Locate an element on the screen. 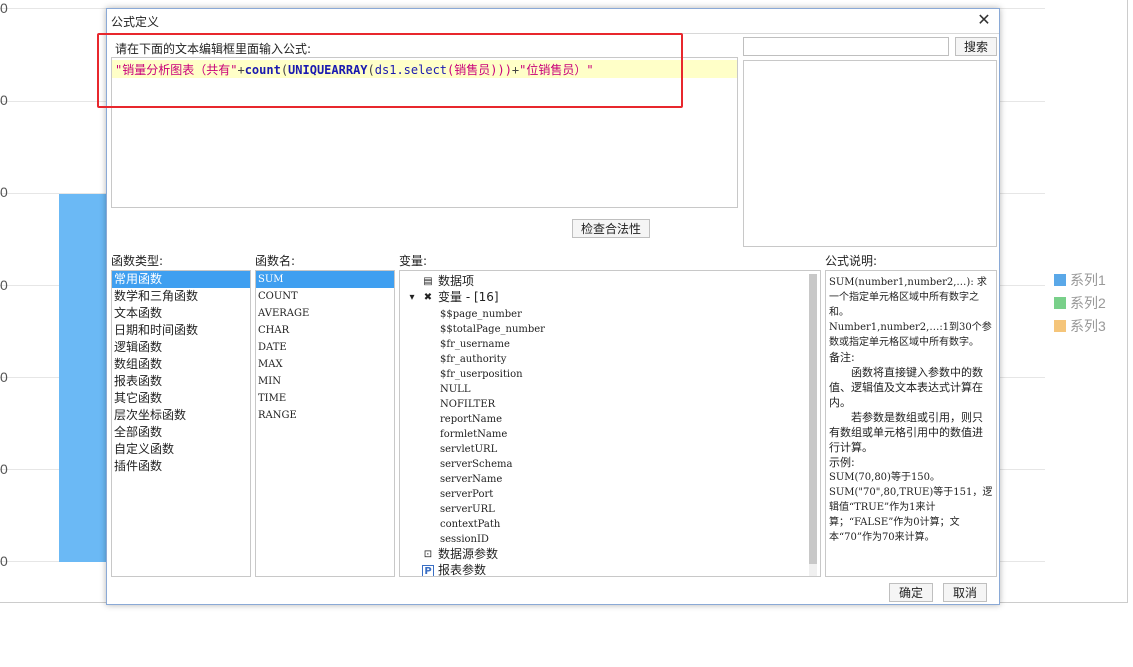 The height and width of the screenshot is (667, 1133). function-item: COUNT is located at coordinates (325, 296).